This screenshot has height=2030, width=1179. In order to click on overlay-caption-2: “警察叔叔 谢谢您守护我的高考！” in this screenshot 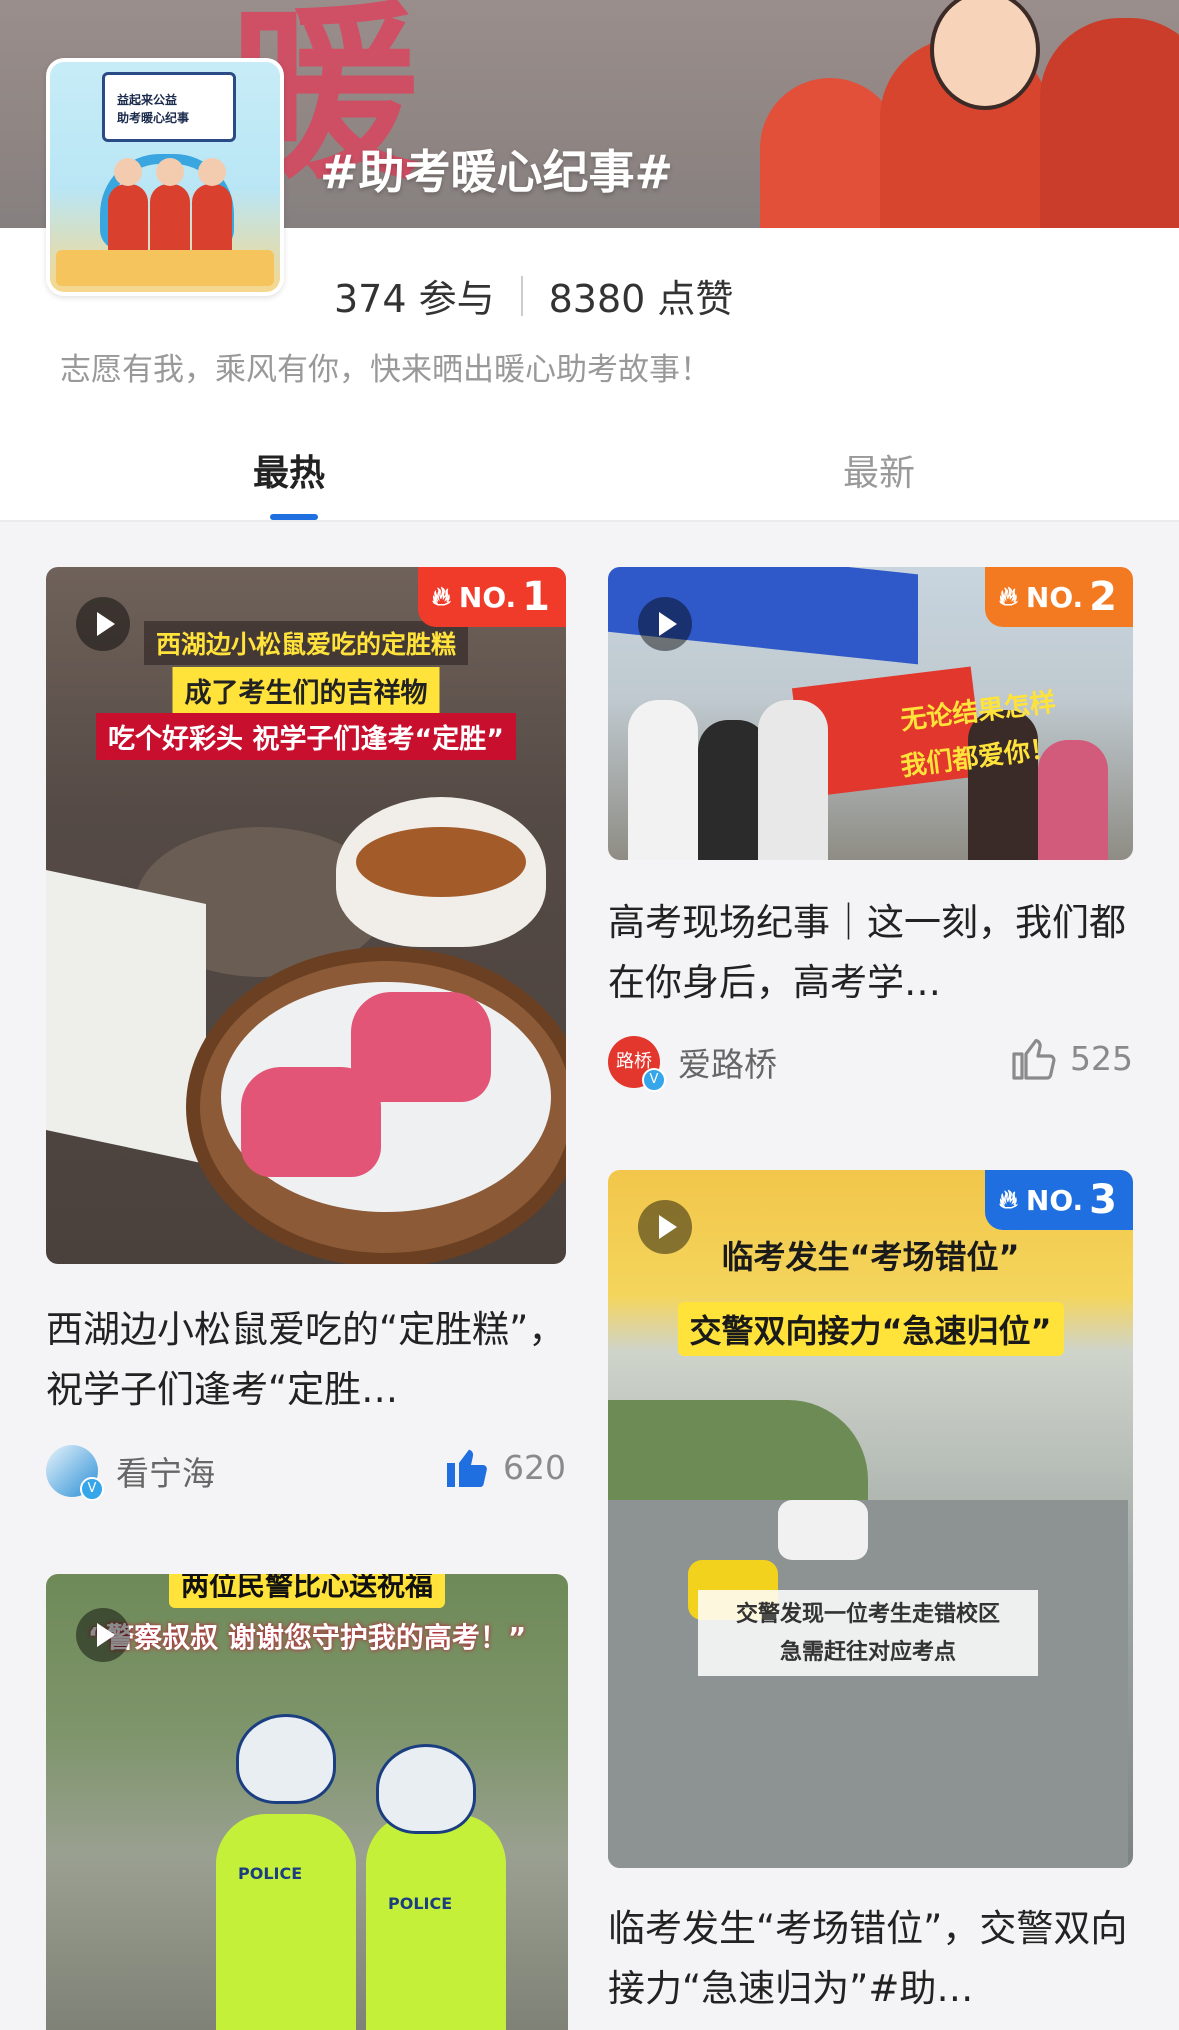, I will do `click(307, 1637)`.